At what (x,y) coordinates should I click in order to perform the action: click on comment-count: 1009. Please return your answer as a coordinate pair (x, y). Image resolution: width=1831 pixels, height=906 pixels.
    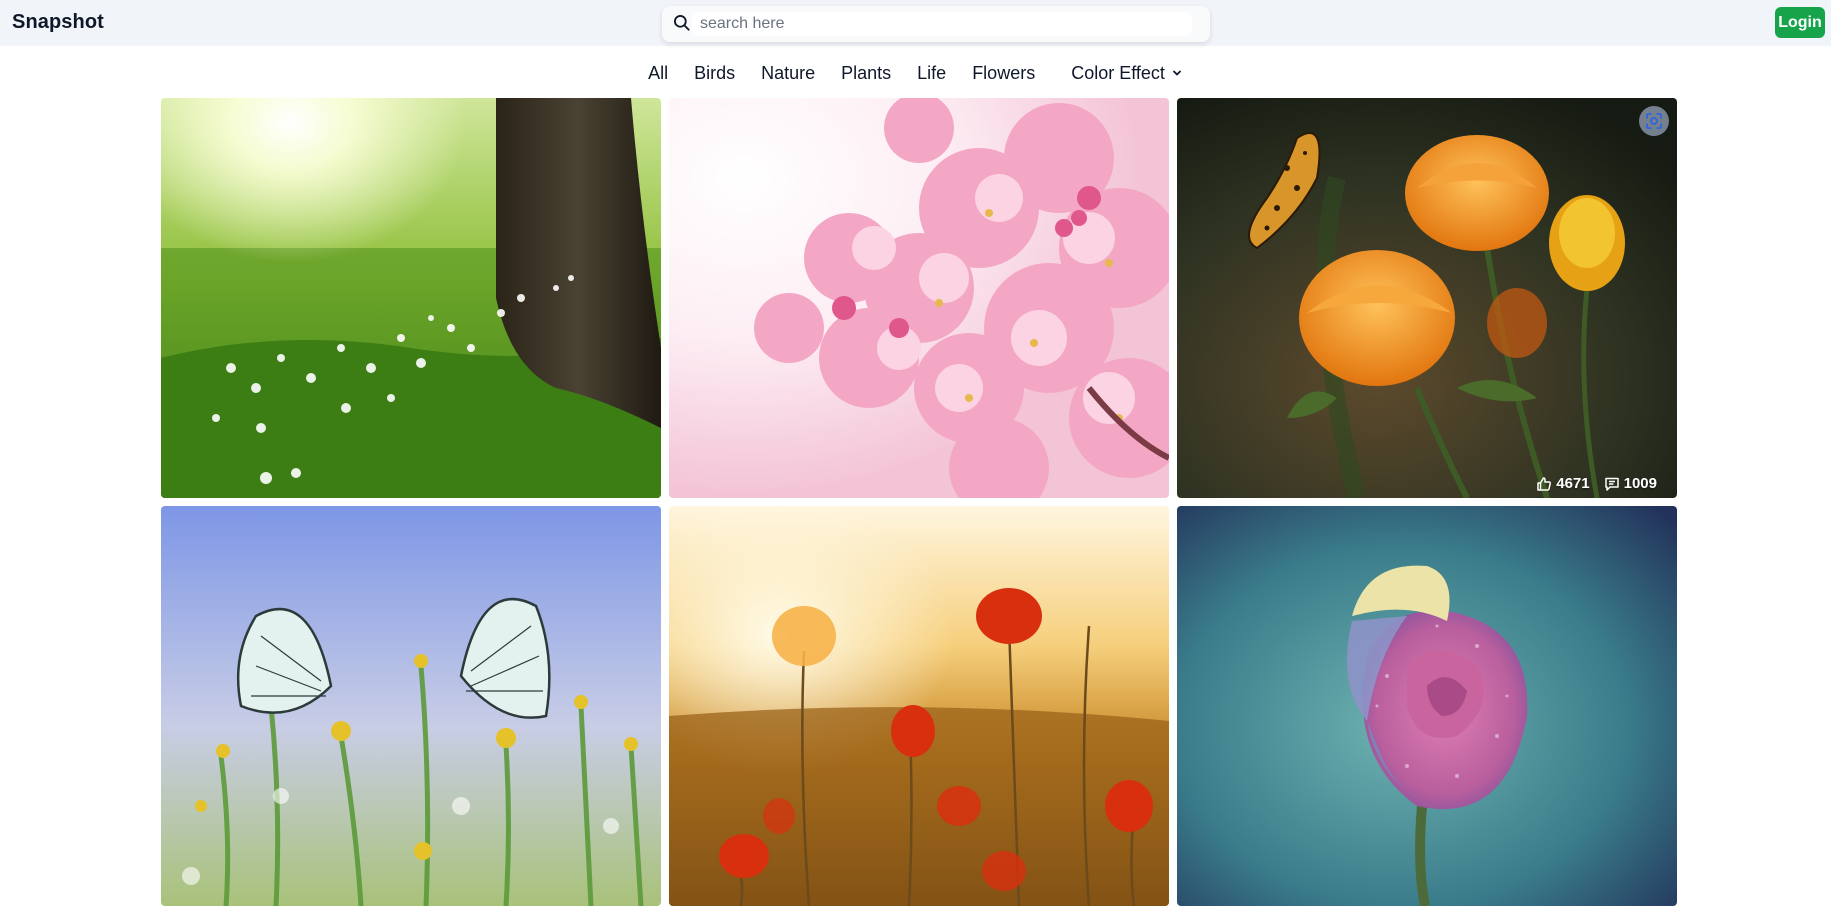
    Looking at the image, I should click on (1640, 483).